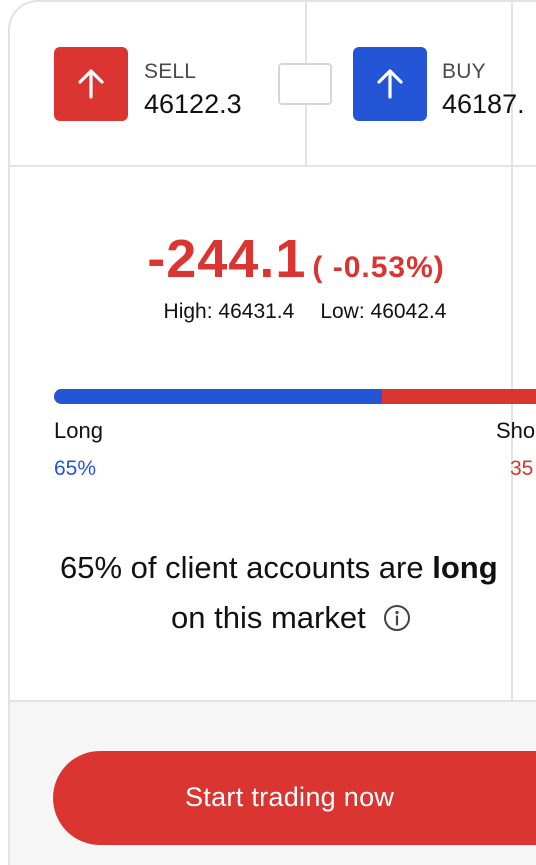 This screenshot has width=536, height=865. What do you see at coordinates (218, 396) in the screenshot?
I see `sentiment-bar-long` at bounding box center [218, 396].